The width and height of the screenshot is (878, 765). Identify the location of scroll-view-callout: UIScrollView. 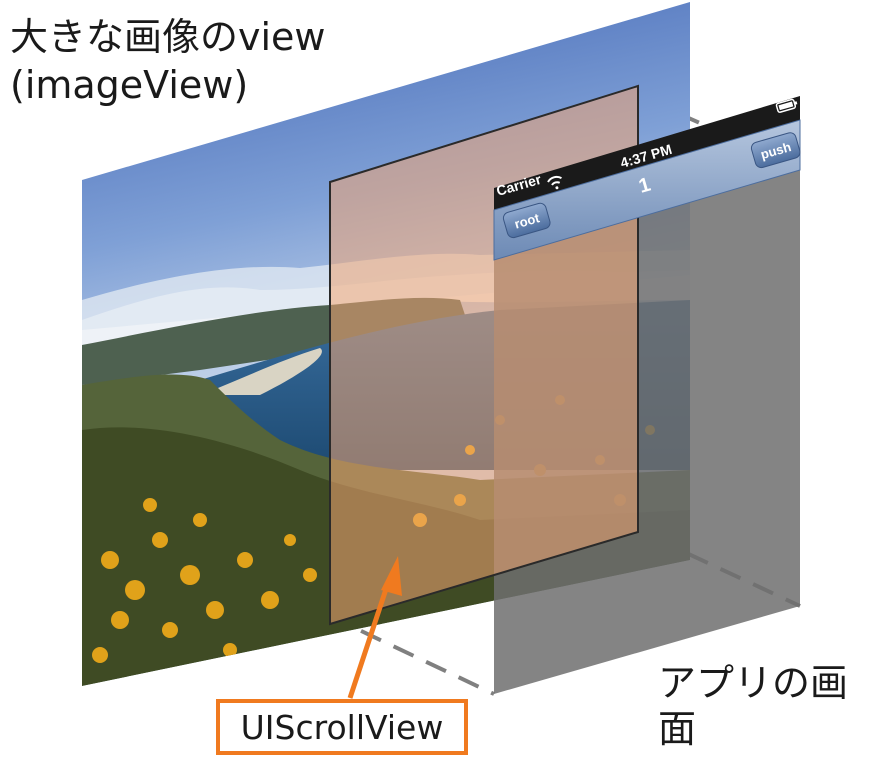
(342, 727).